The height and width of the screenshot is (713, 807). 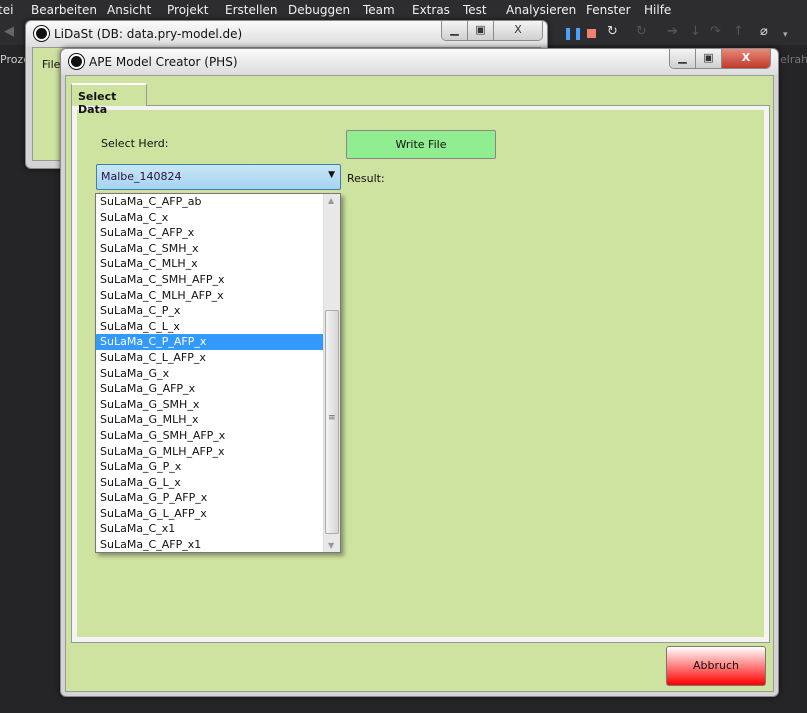 I want to click on stop-icon, so click(x=591, y=33).